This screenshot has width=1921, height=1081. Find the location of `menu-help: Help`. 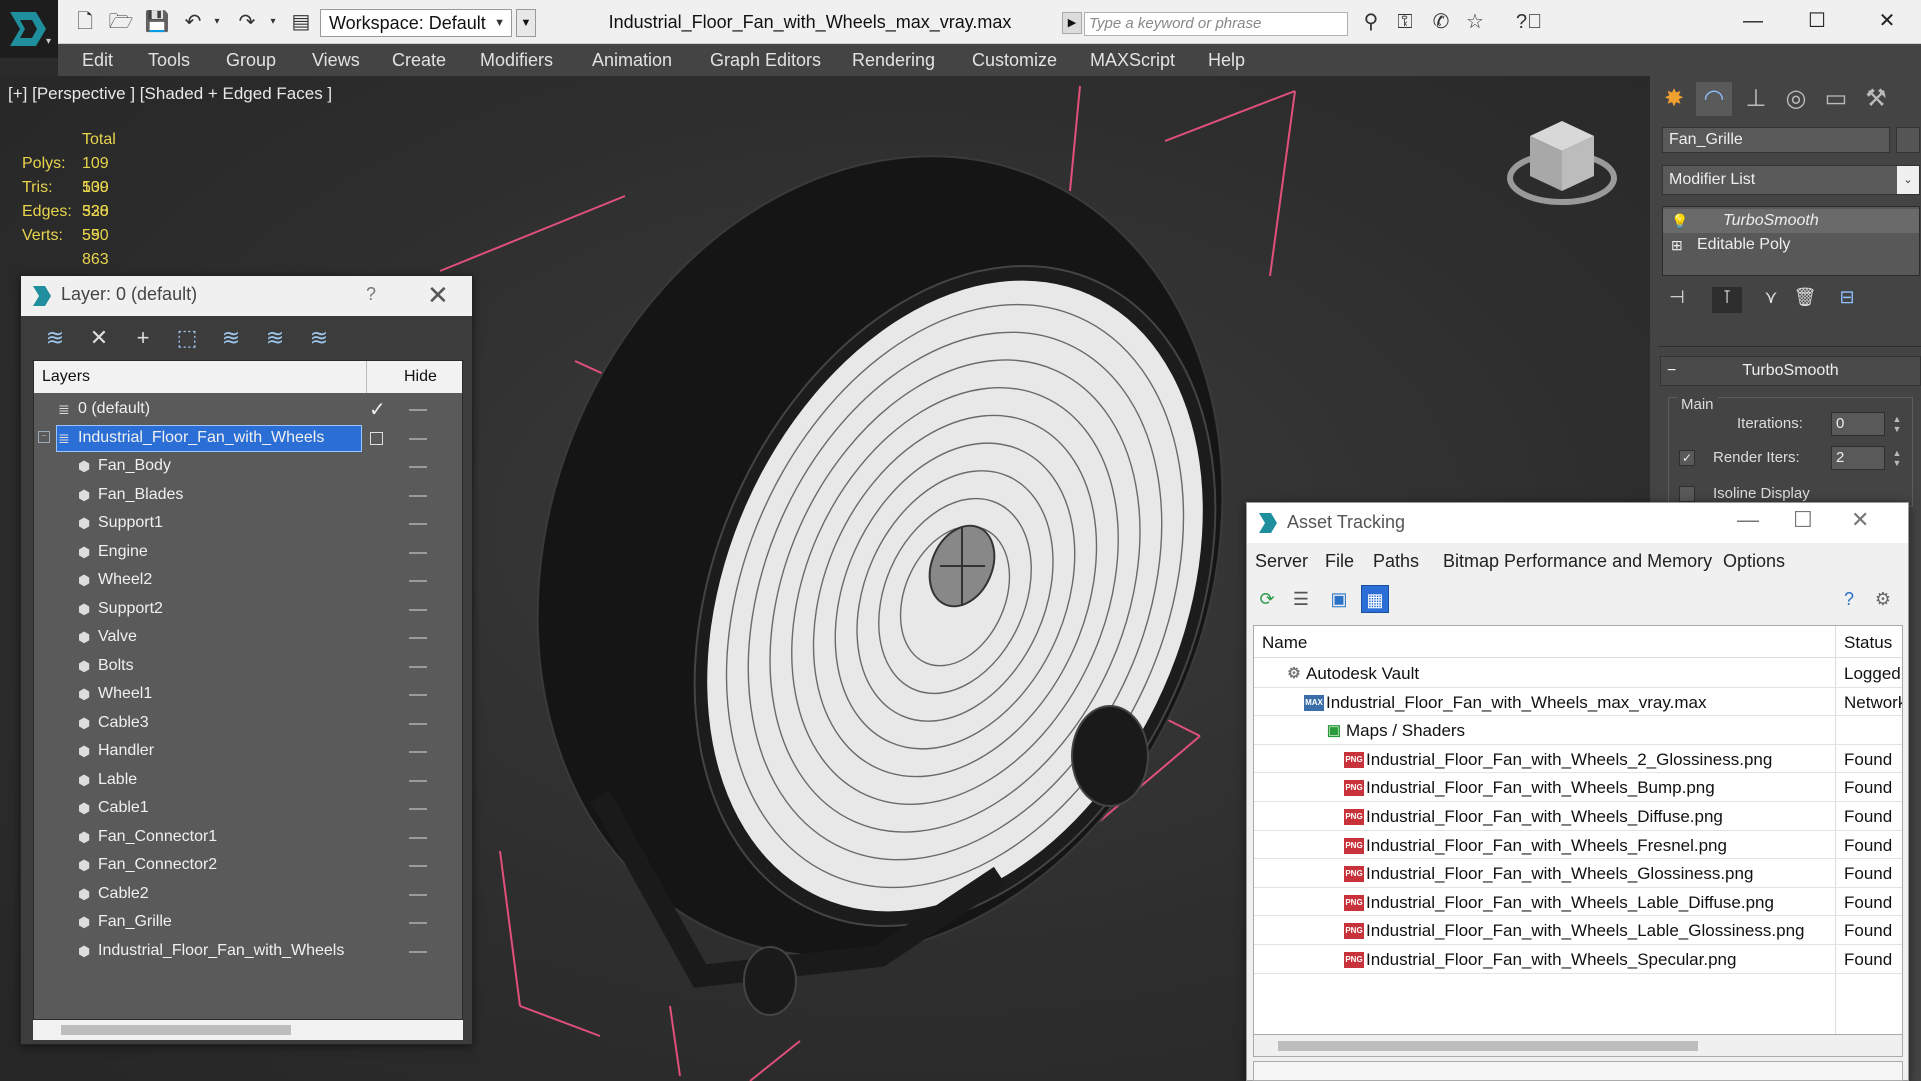

menu-help: Help is located at coordinates (1226, 60).